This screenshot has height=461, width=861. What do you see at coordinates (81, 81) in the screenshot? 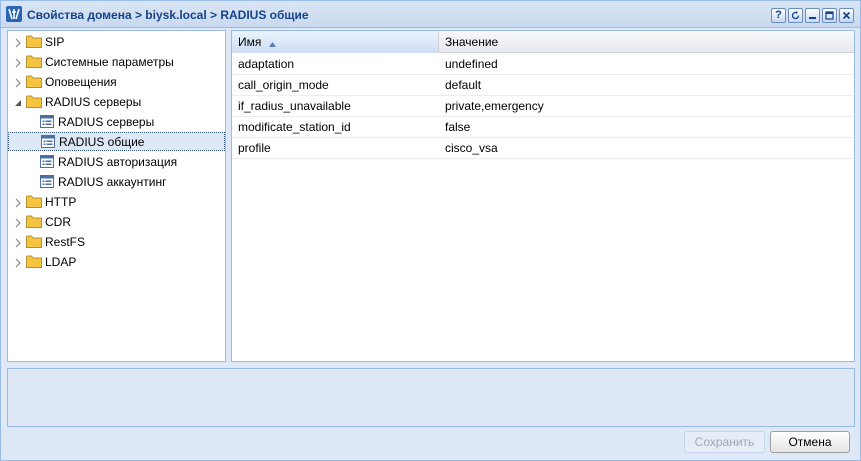
I see `tree-item-label: Оповещения` at bounding box center [81, 81].